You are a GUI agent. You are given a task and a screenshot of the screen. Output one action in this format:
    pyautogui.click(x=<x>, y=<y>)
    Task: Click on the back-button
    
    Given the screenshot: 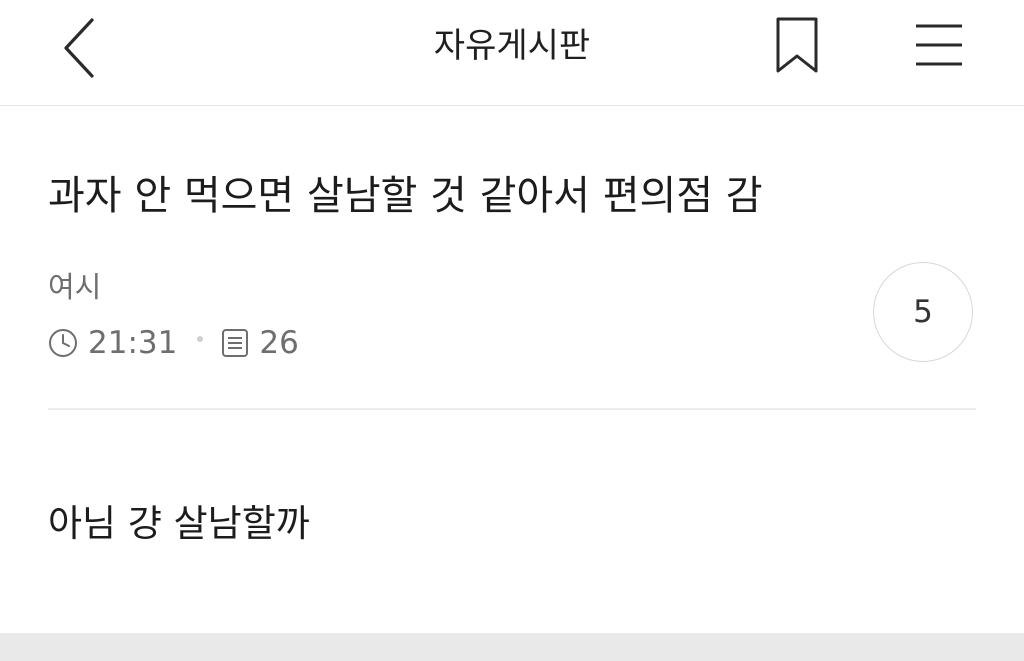 What is the action you would take?
    pyautogui.click(x=80, y=44)
    